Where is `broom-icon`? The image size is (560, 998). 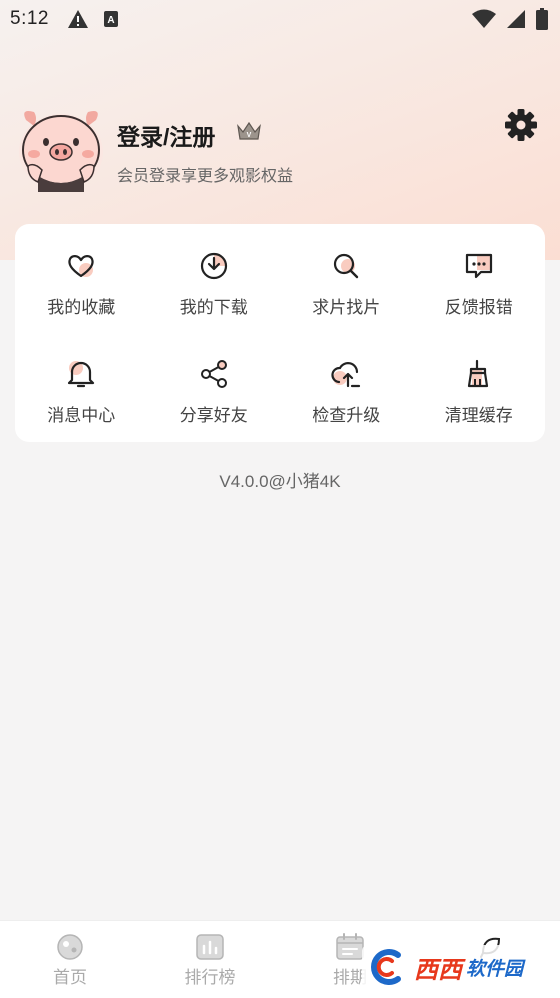
broom-icon is located at coordinates (477, 373).